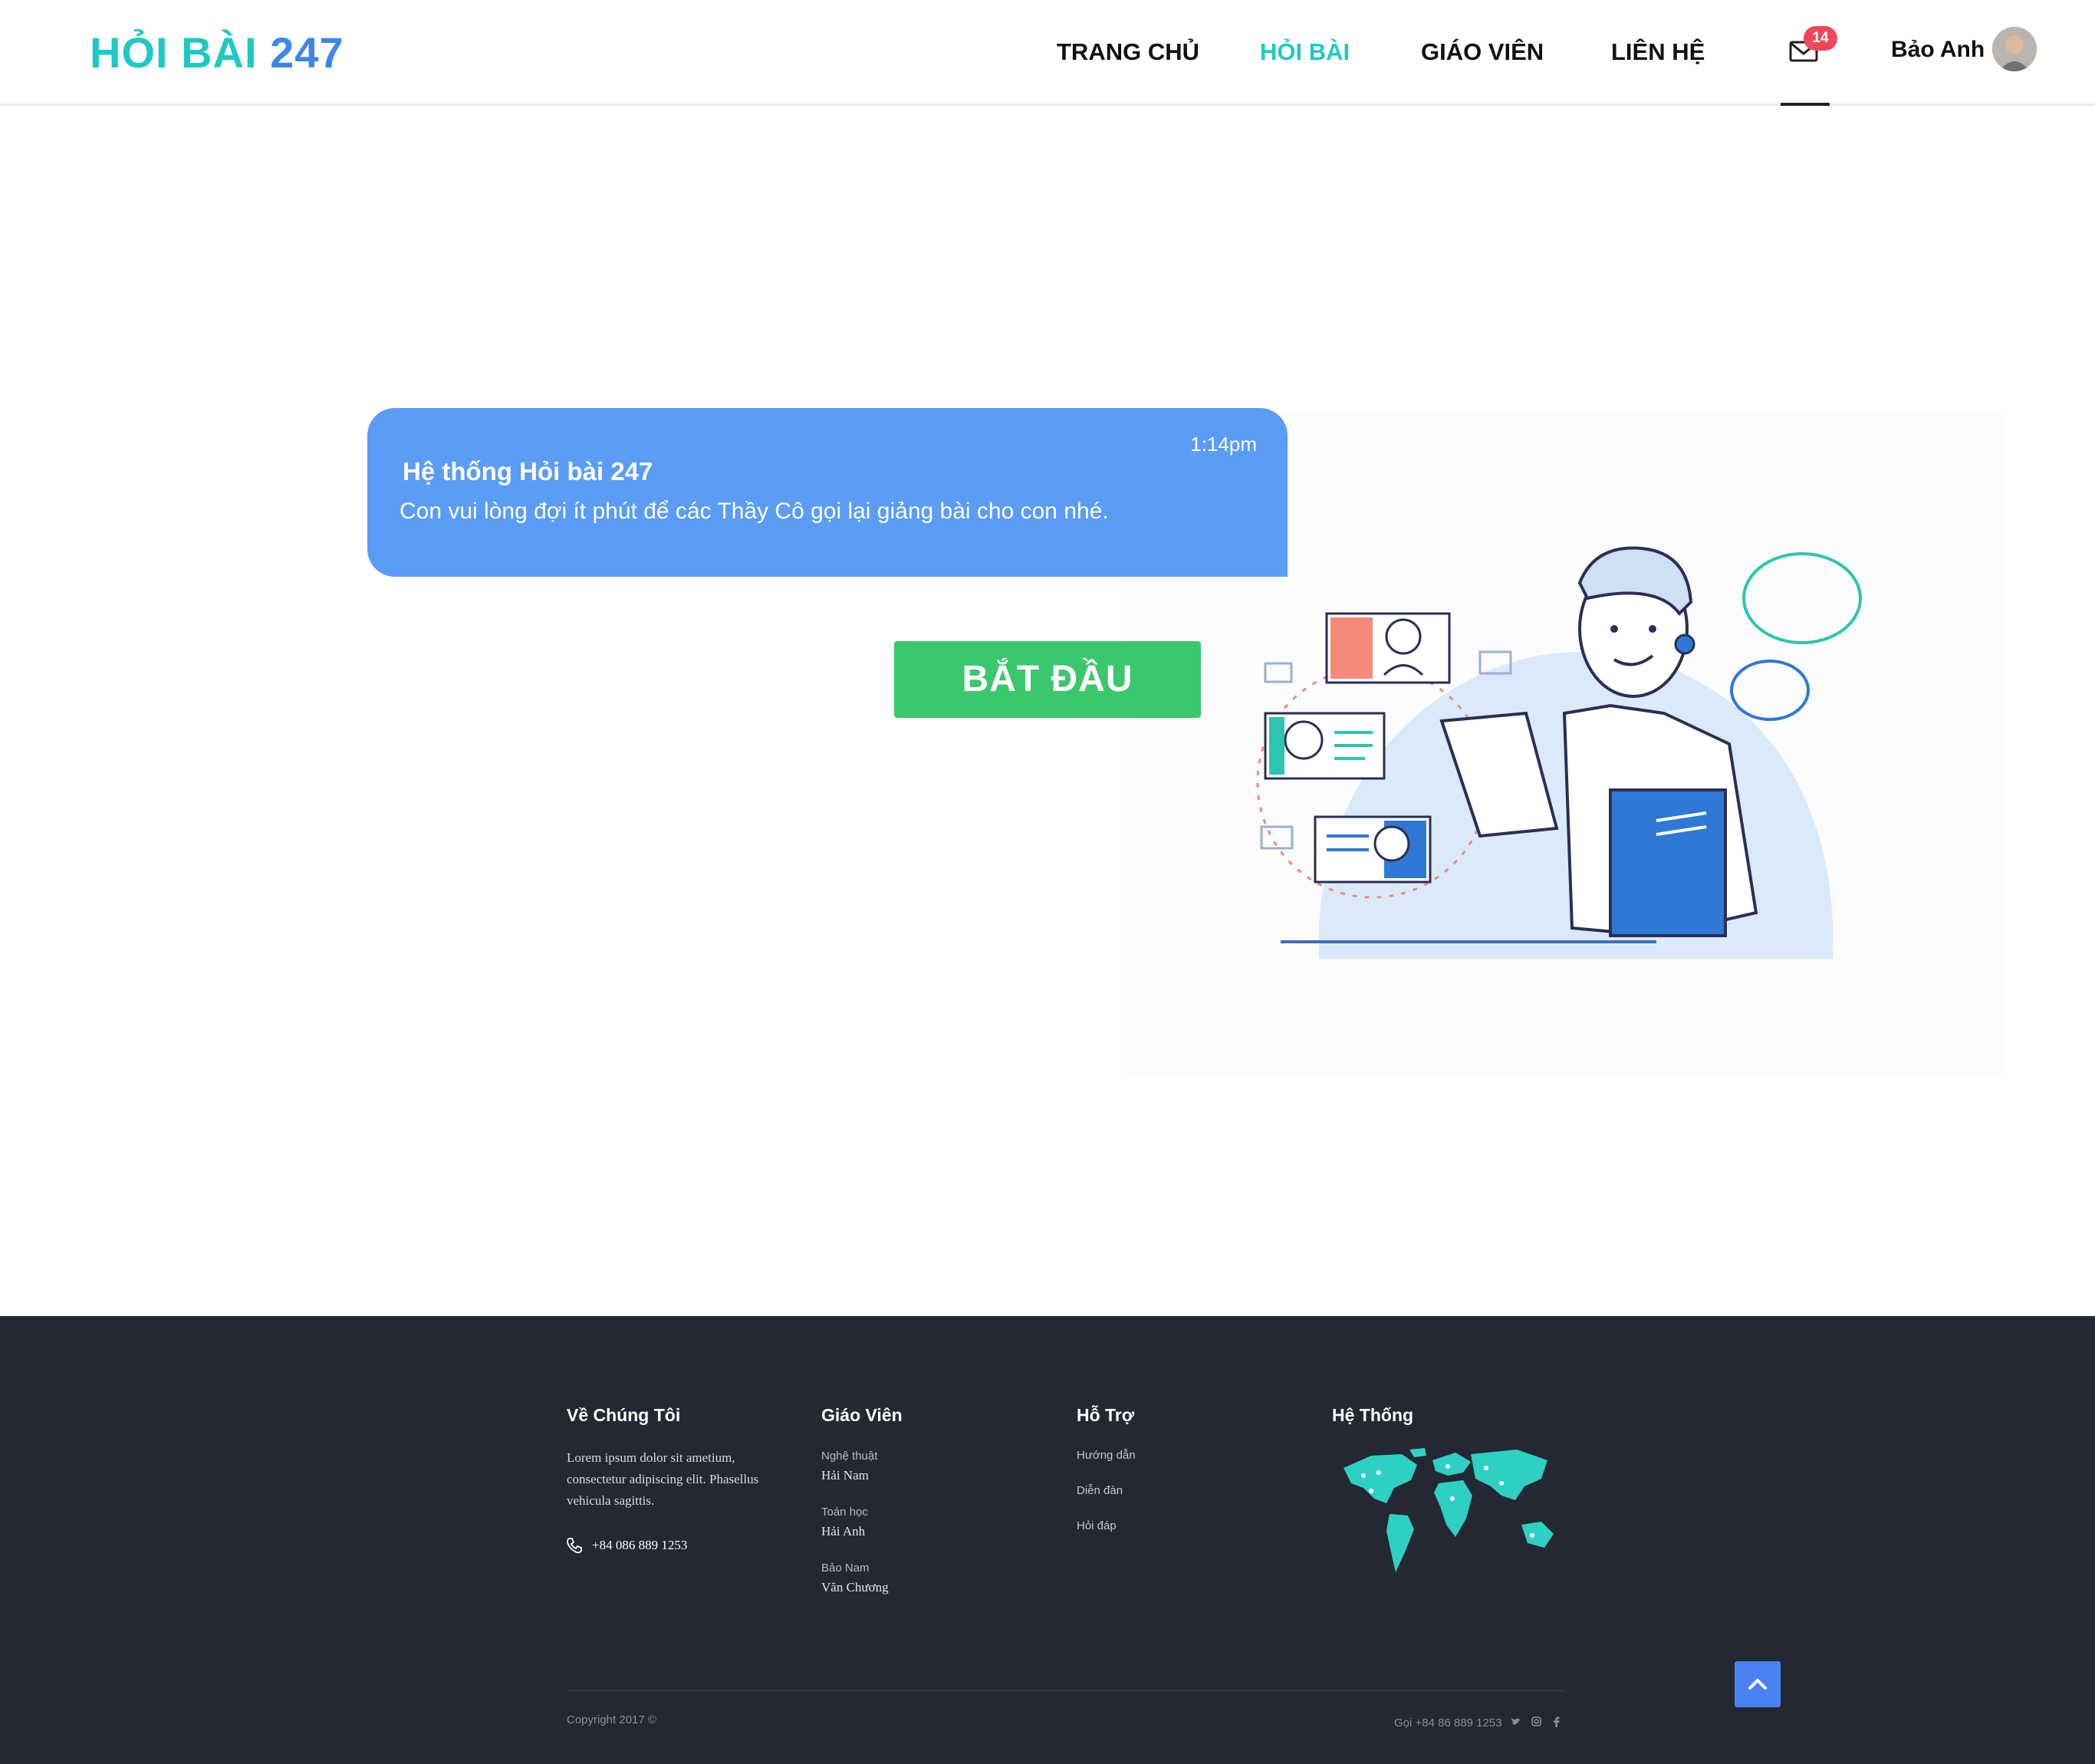 Image resolution: width=2095 pixels, height=1764 pixels. I want to click on teacher-name: Hải Nam, so click(845, 1475).